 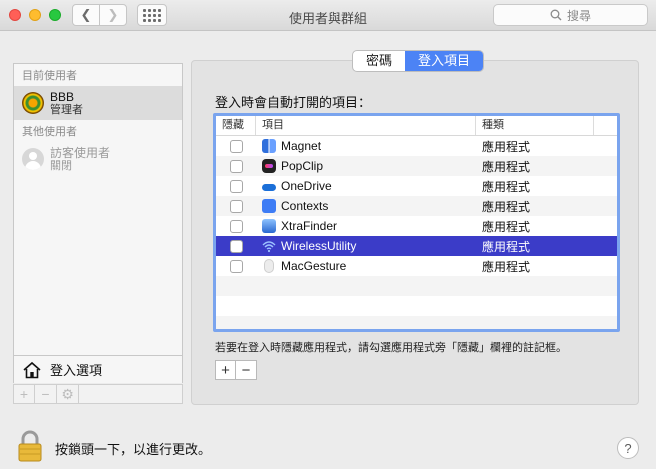 I want to click on guest-user-status: 關閉, so click(x=61, y=165).